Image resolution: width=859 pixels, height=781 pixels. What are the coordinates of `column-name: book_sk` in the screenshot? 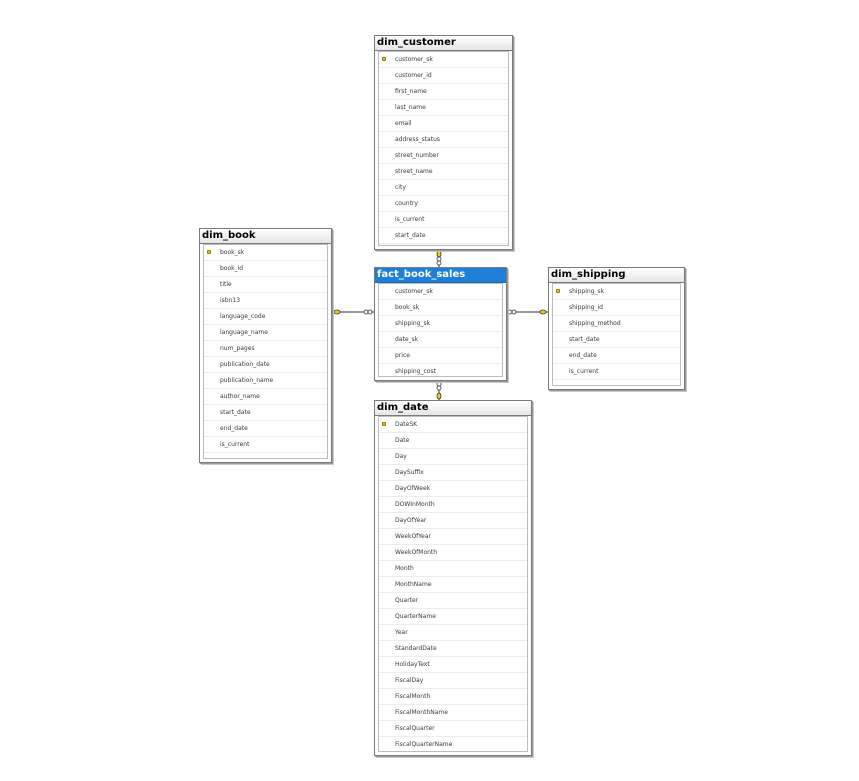 It's located at (407, 307).